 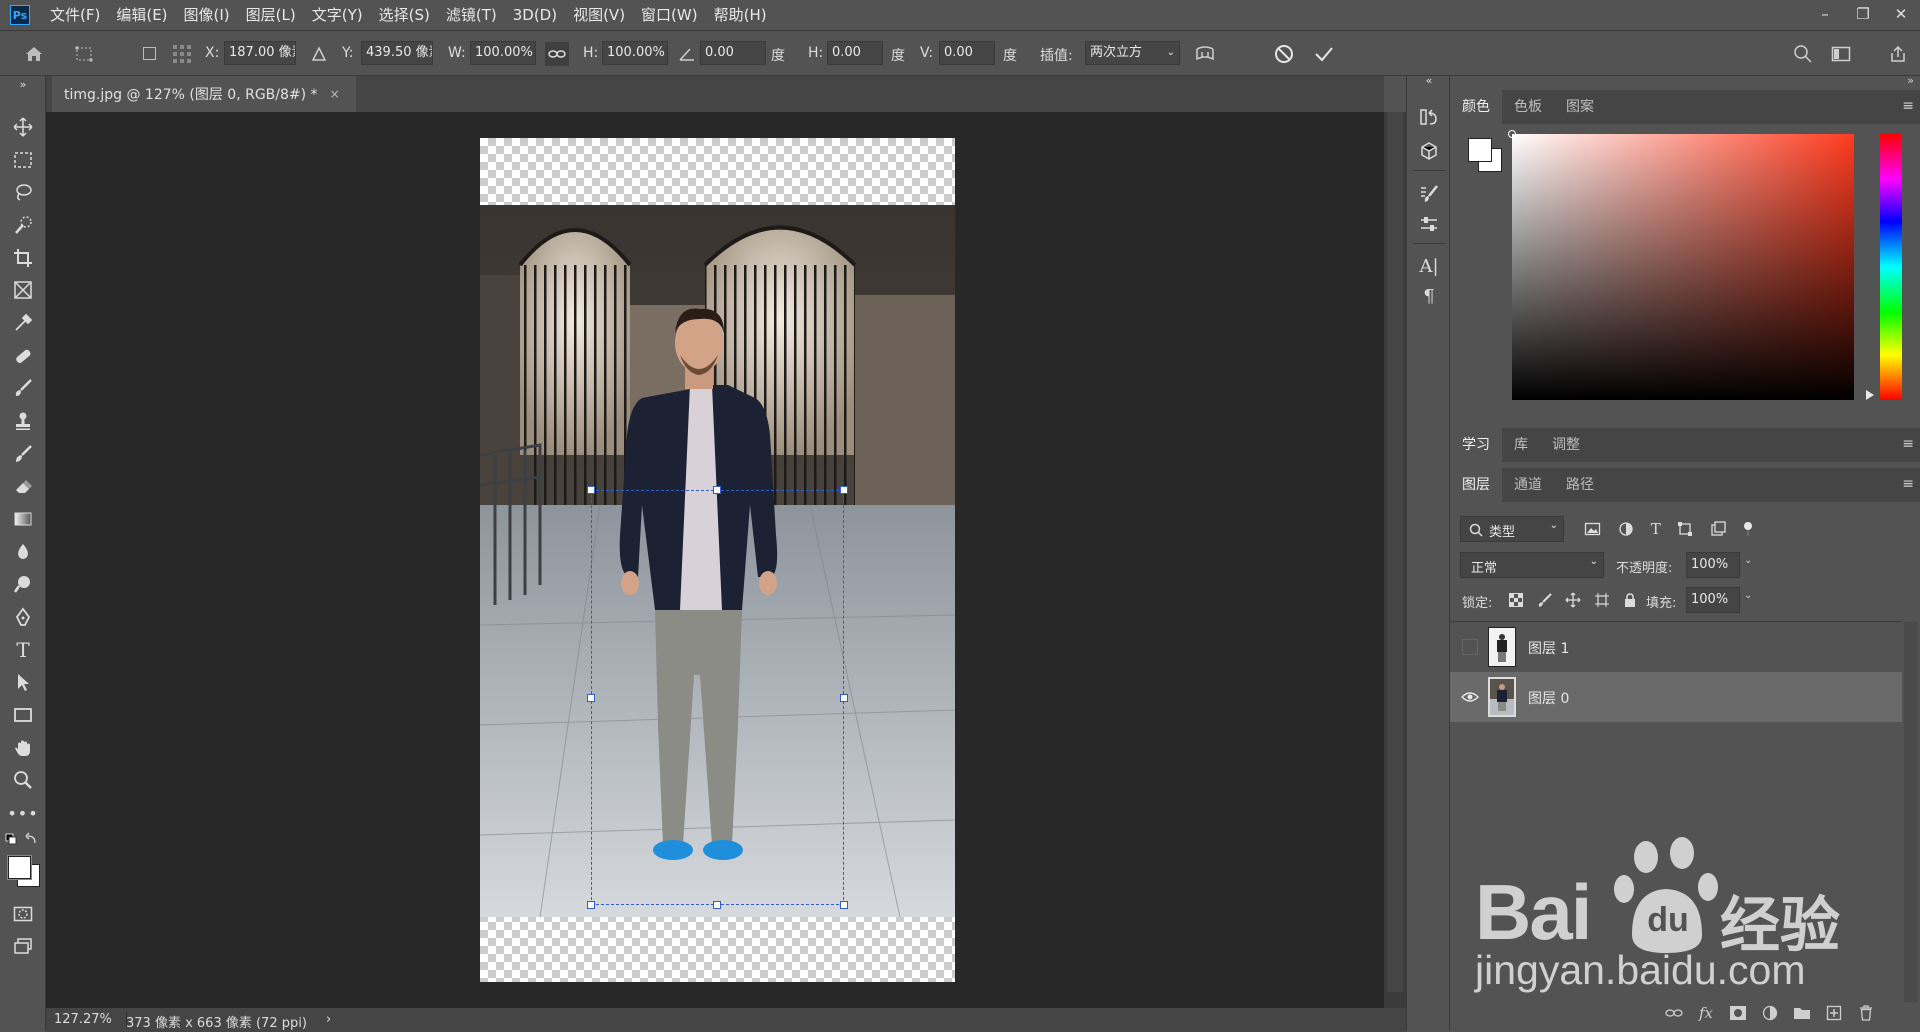 What do you see at coordinates (23, 682) in the screenshot?
I see `path-selection-tool-icon` at bounding box center [23, 682].